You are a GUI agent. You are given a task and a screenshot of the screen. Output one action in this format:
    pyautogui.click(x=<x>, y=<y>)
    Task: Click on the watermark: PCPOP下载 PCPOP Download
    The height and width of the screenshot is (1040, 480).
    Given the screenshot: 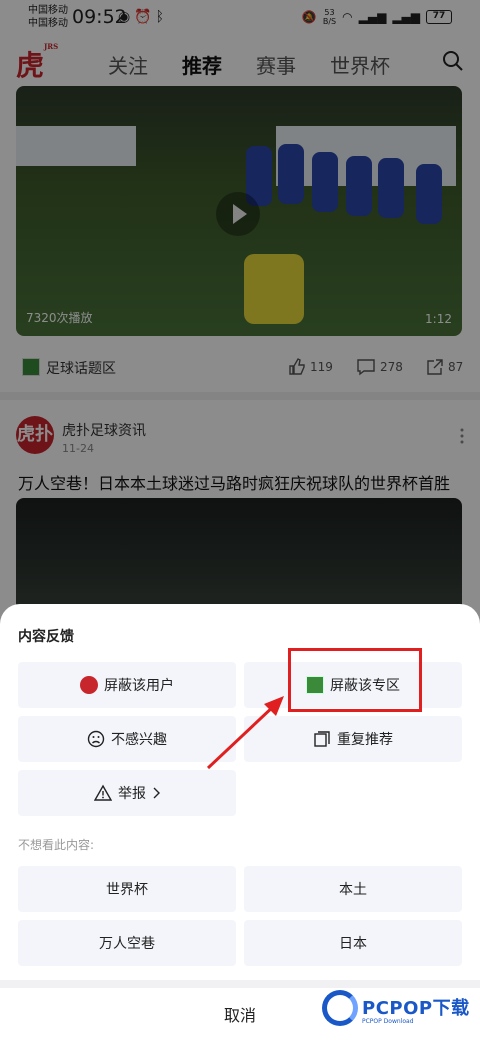 What is the action you would take?
    pyautogui.click(x=397, y=1011)
    